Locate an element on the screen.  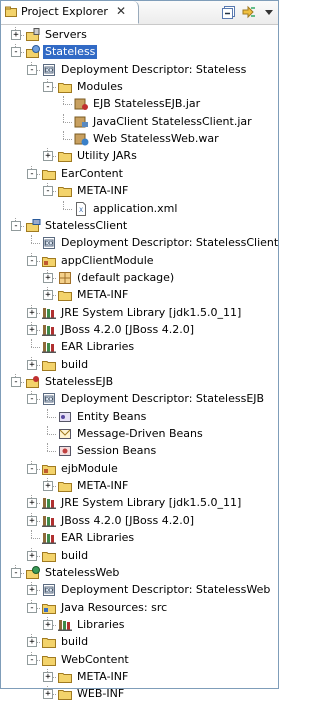
package-icon is located at coordinates (65, 278).